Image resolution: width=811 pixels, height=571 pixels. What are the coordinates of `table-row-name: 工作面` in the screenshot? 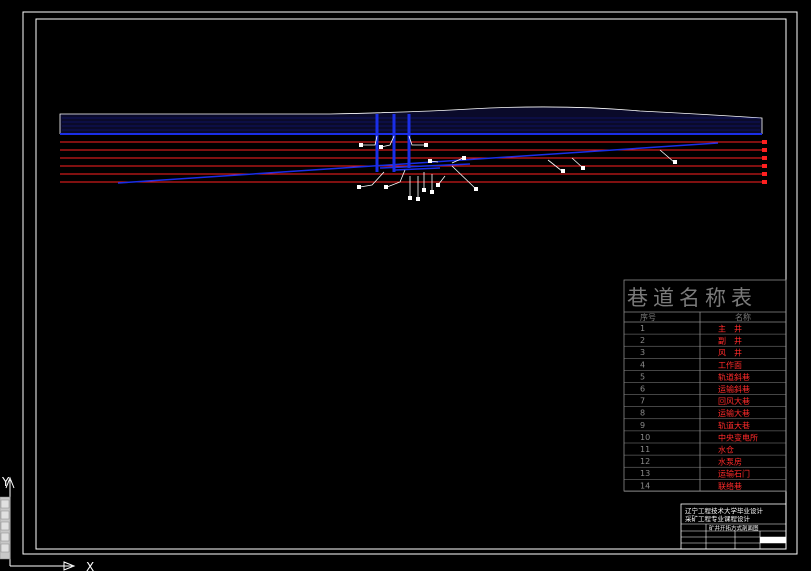 It's located at (730, 365).